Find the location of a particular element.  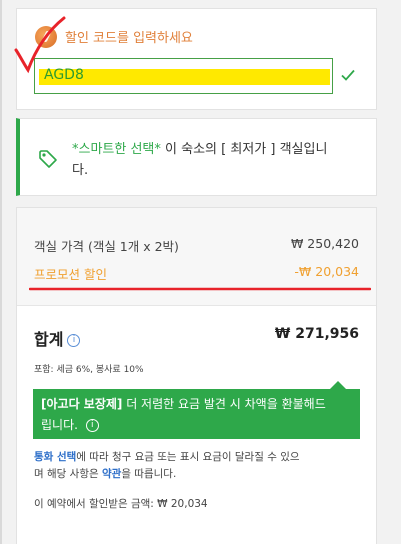

total-label: 합계 i is located at coordinates (57, 338).